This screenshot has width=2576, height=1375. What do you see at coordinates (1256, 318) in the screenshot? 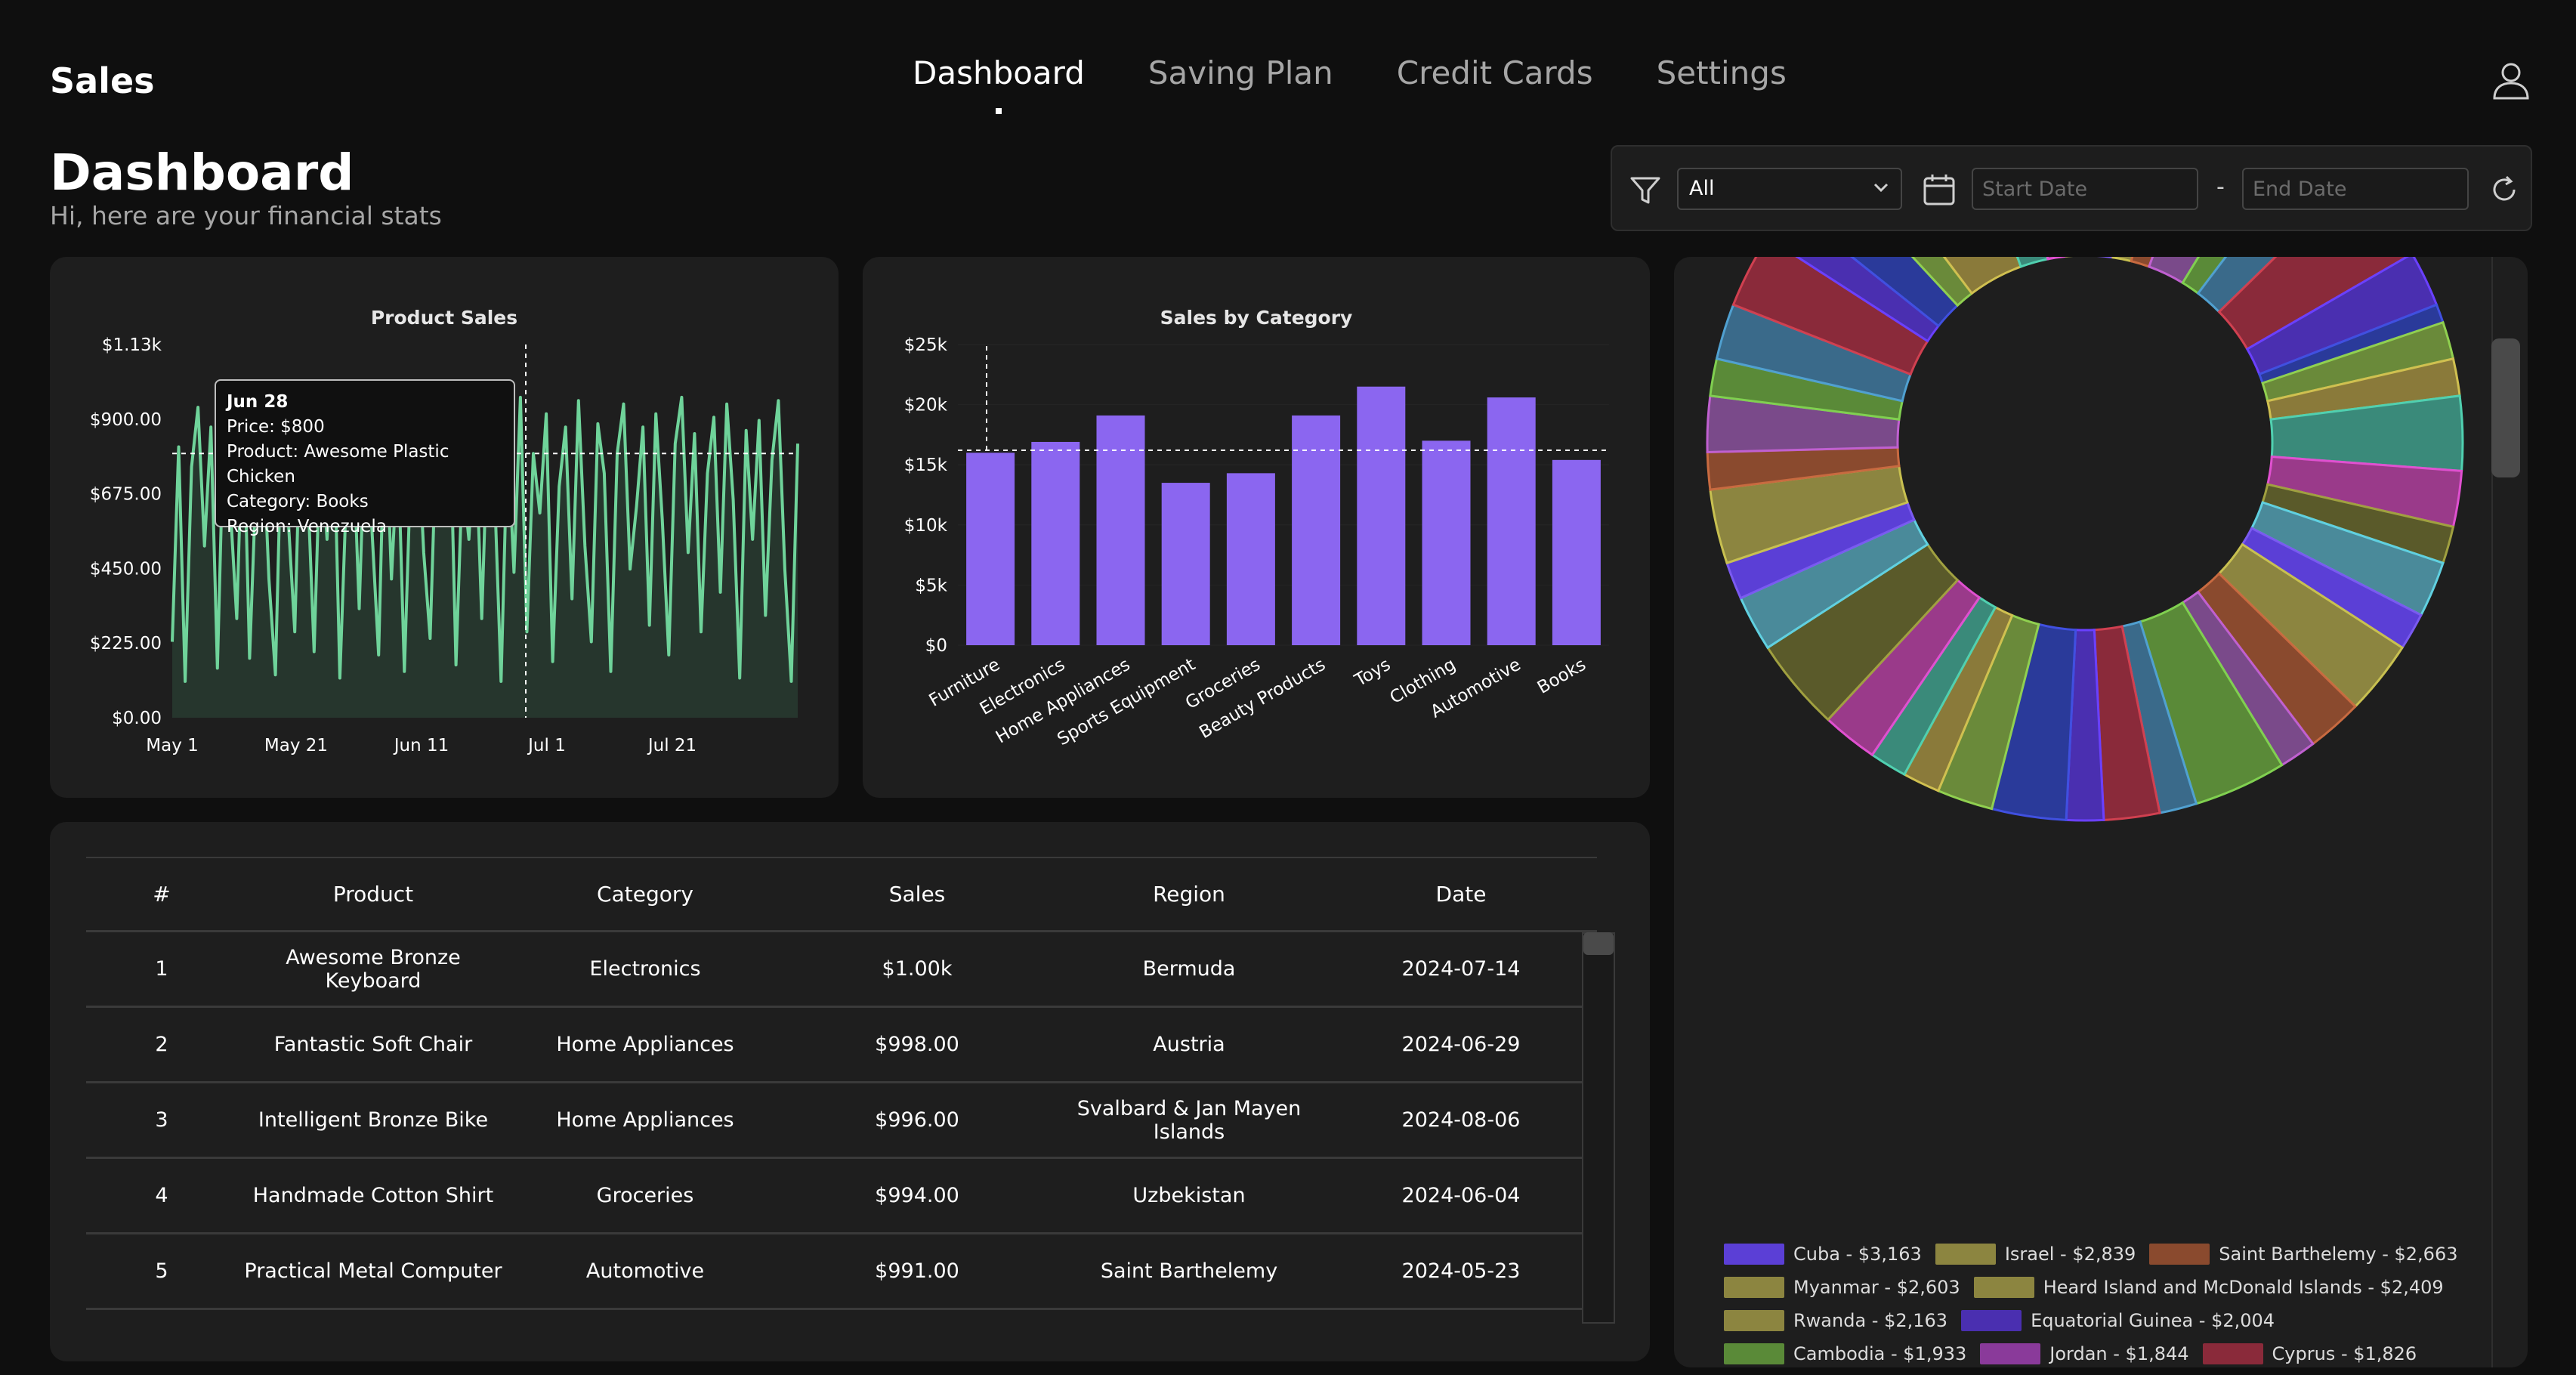
I see `sales-by-category-title: Sales by Category` at bounding box center [1256, 318].